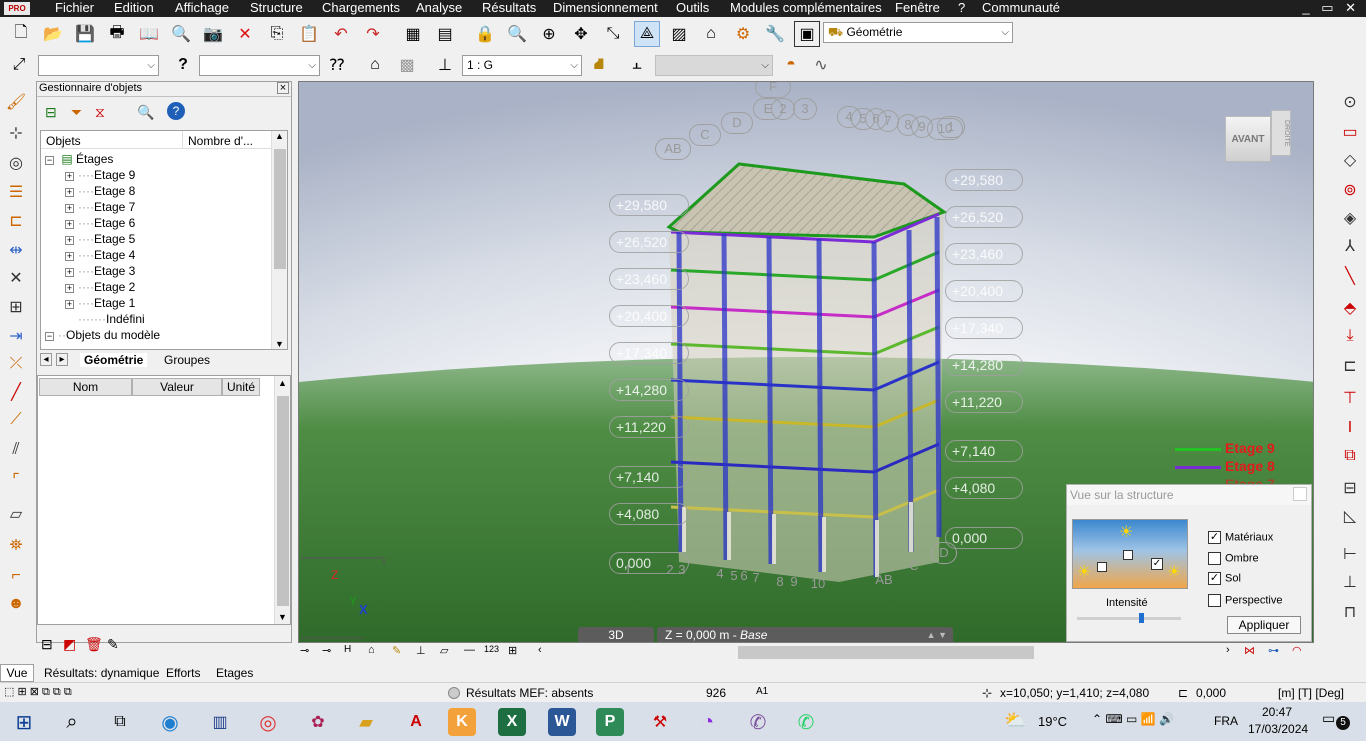 Image resolution: width=1366 pixels, height=741 pixels. Describe the element at coordinates (16, 221) in the screenshot. I see `frame-icon: ⊏` at that location.